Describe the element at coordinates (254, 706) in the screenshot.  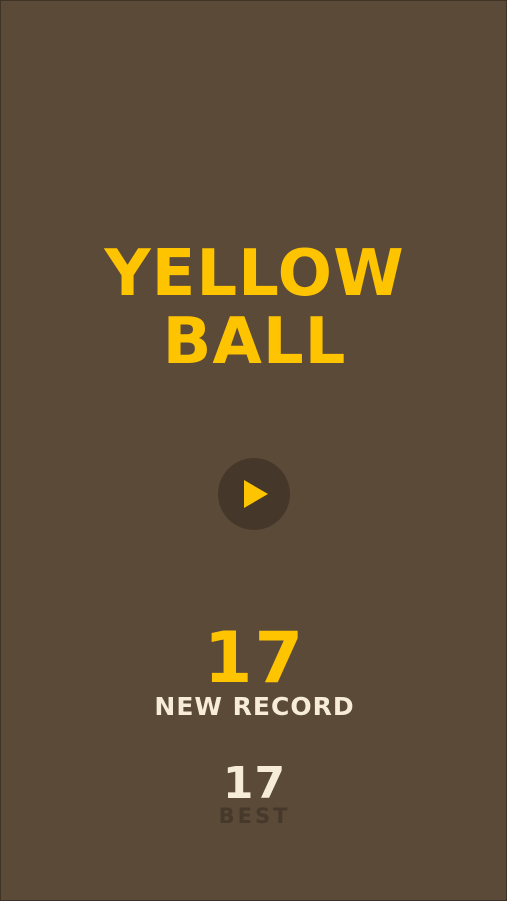
I see `new-record-label: NEW RECORD` at that location.